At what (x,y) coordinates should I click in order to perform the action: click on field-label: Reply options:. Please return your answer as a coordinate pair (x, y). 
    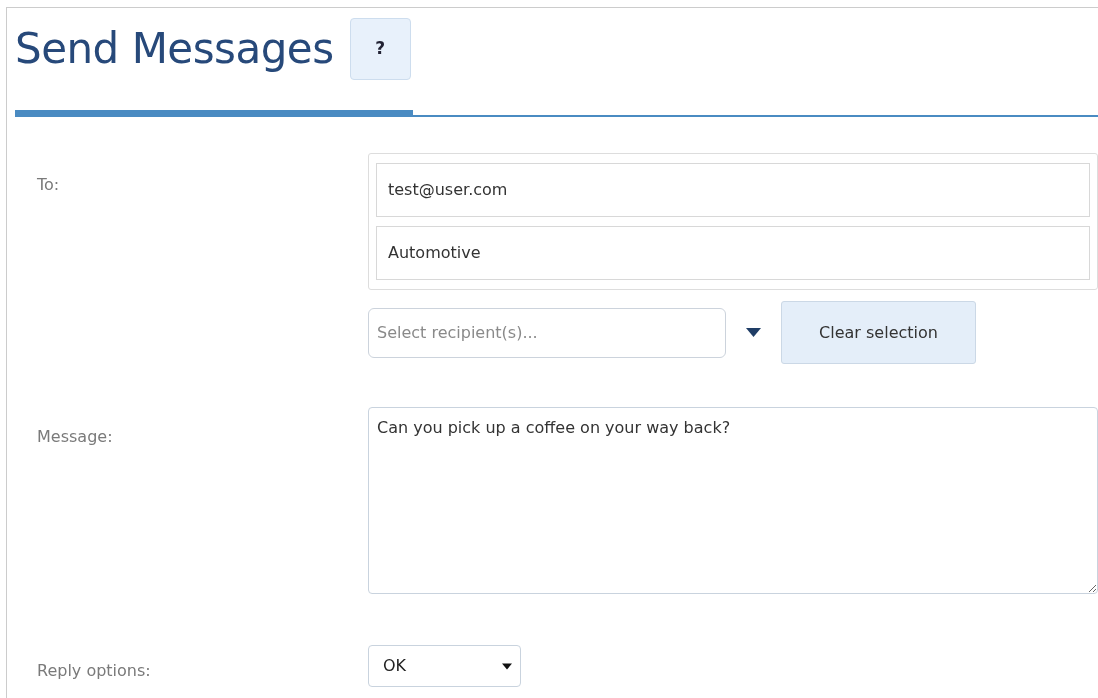
    Looking at the image, I should click on (94, 671).